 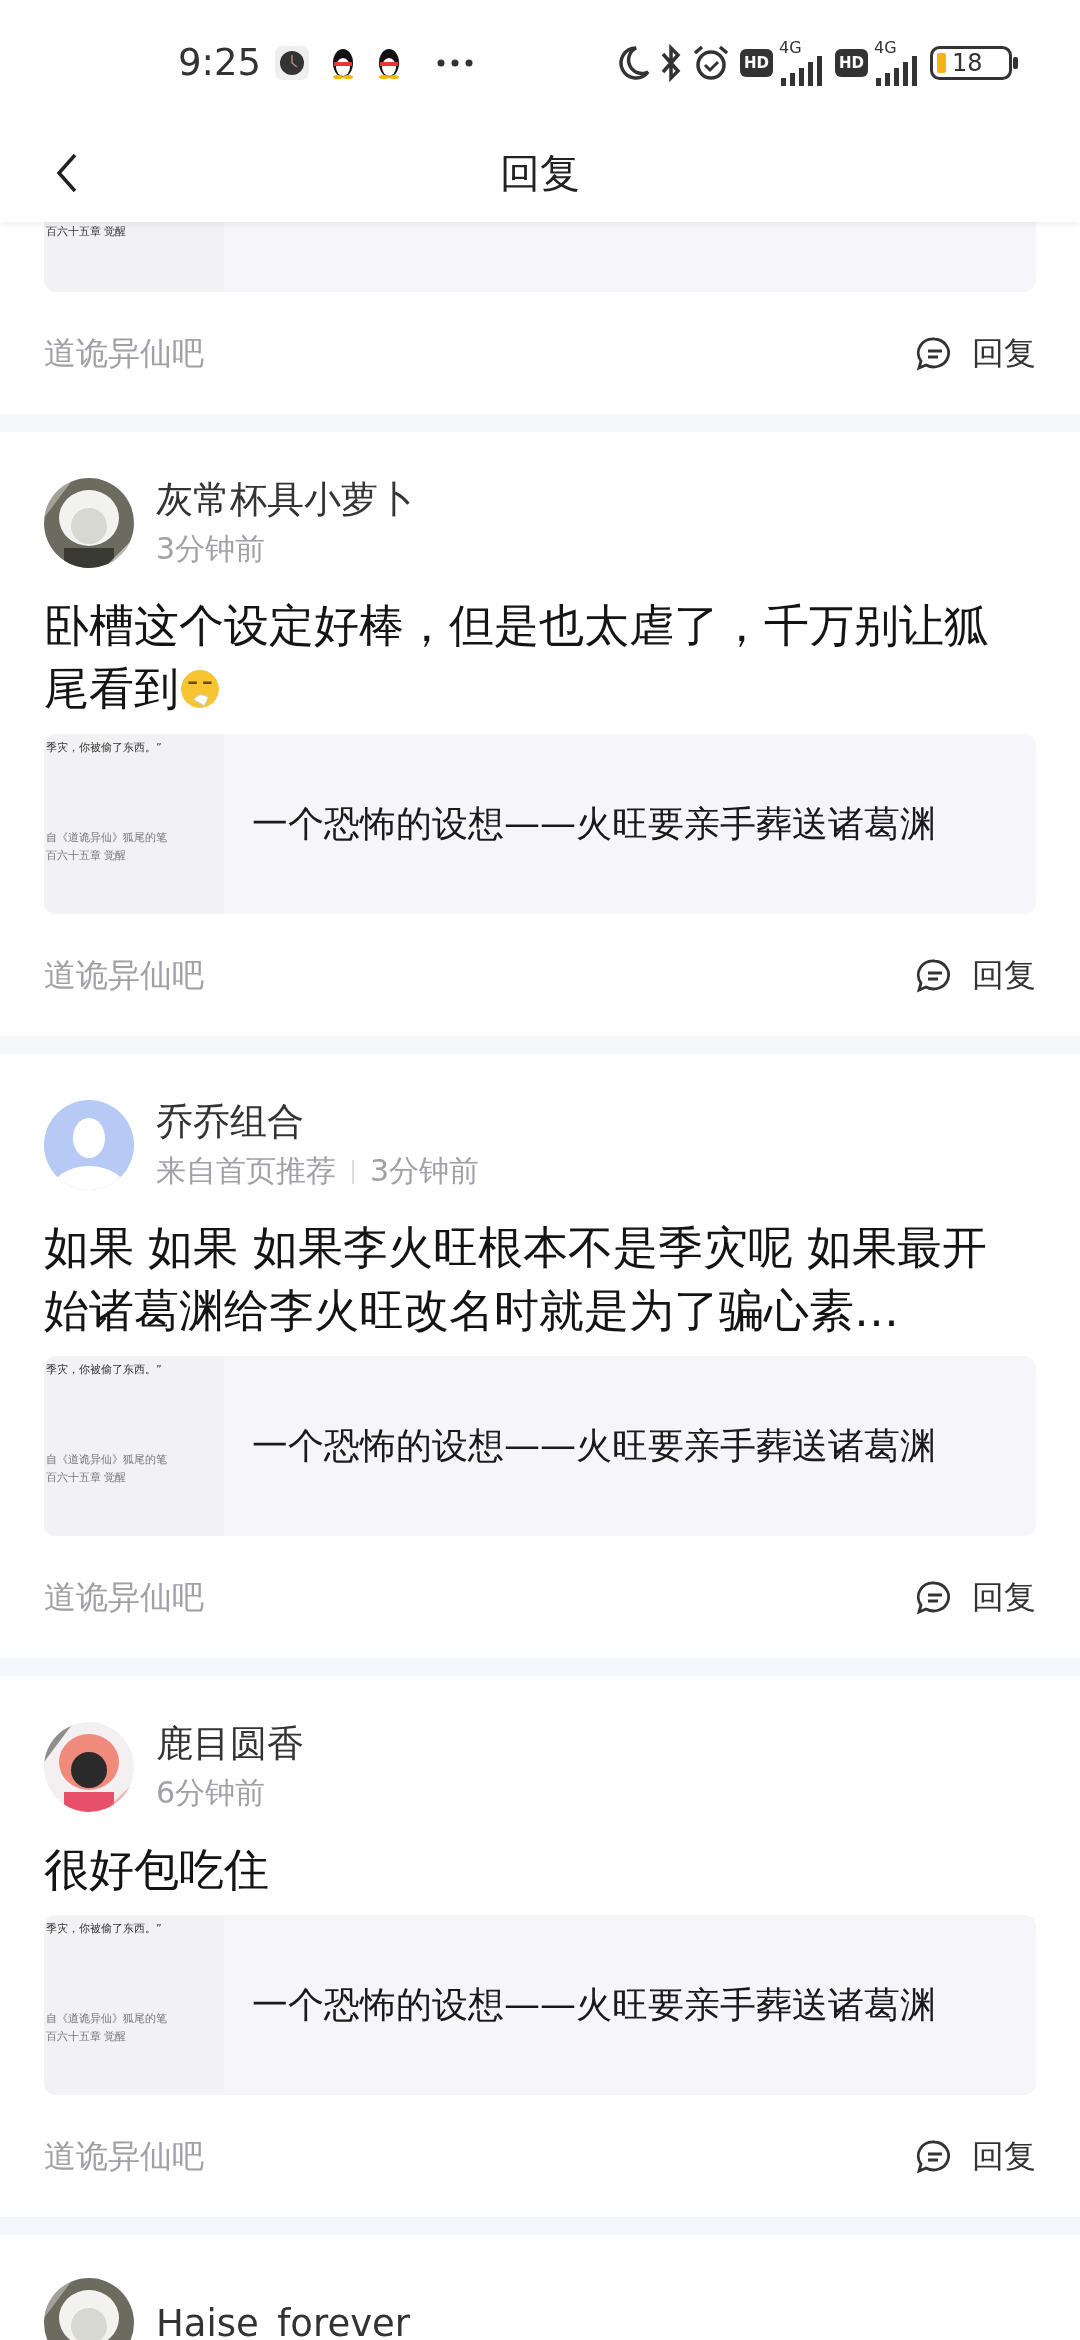 I want to click on battery-icon, so click(x=975, y=62).